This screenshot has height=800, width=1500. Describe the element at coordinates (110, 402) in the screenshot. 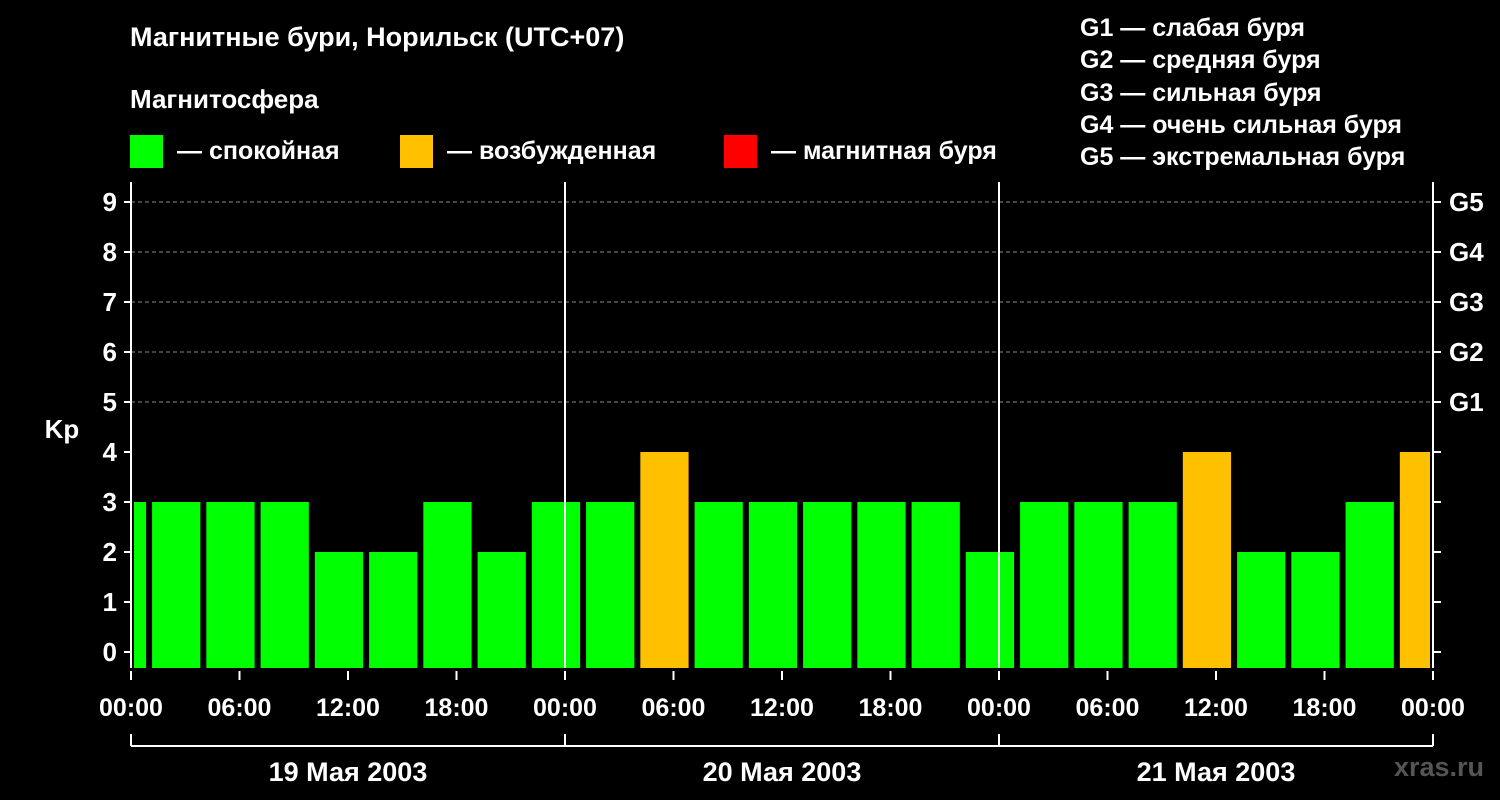

I see `y-tick-label: 5` at that location.